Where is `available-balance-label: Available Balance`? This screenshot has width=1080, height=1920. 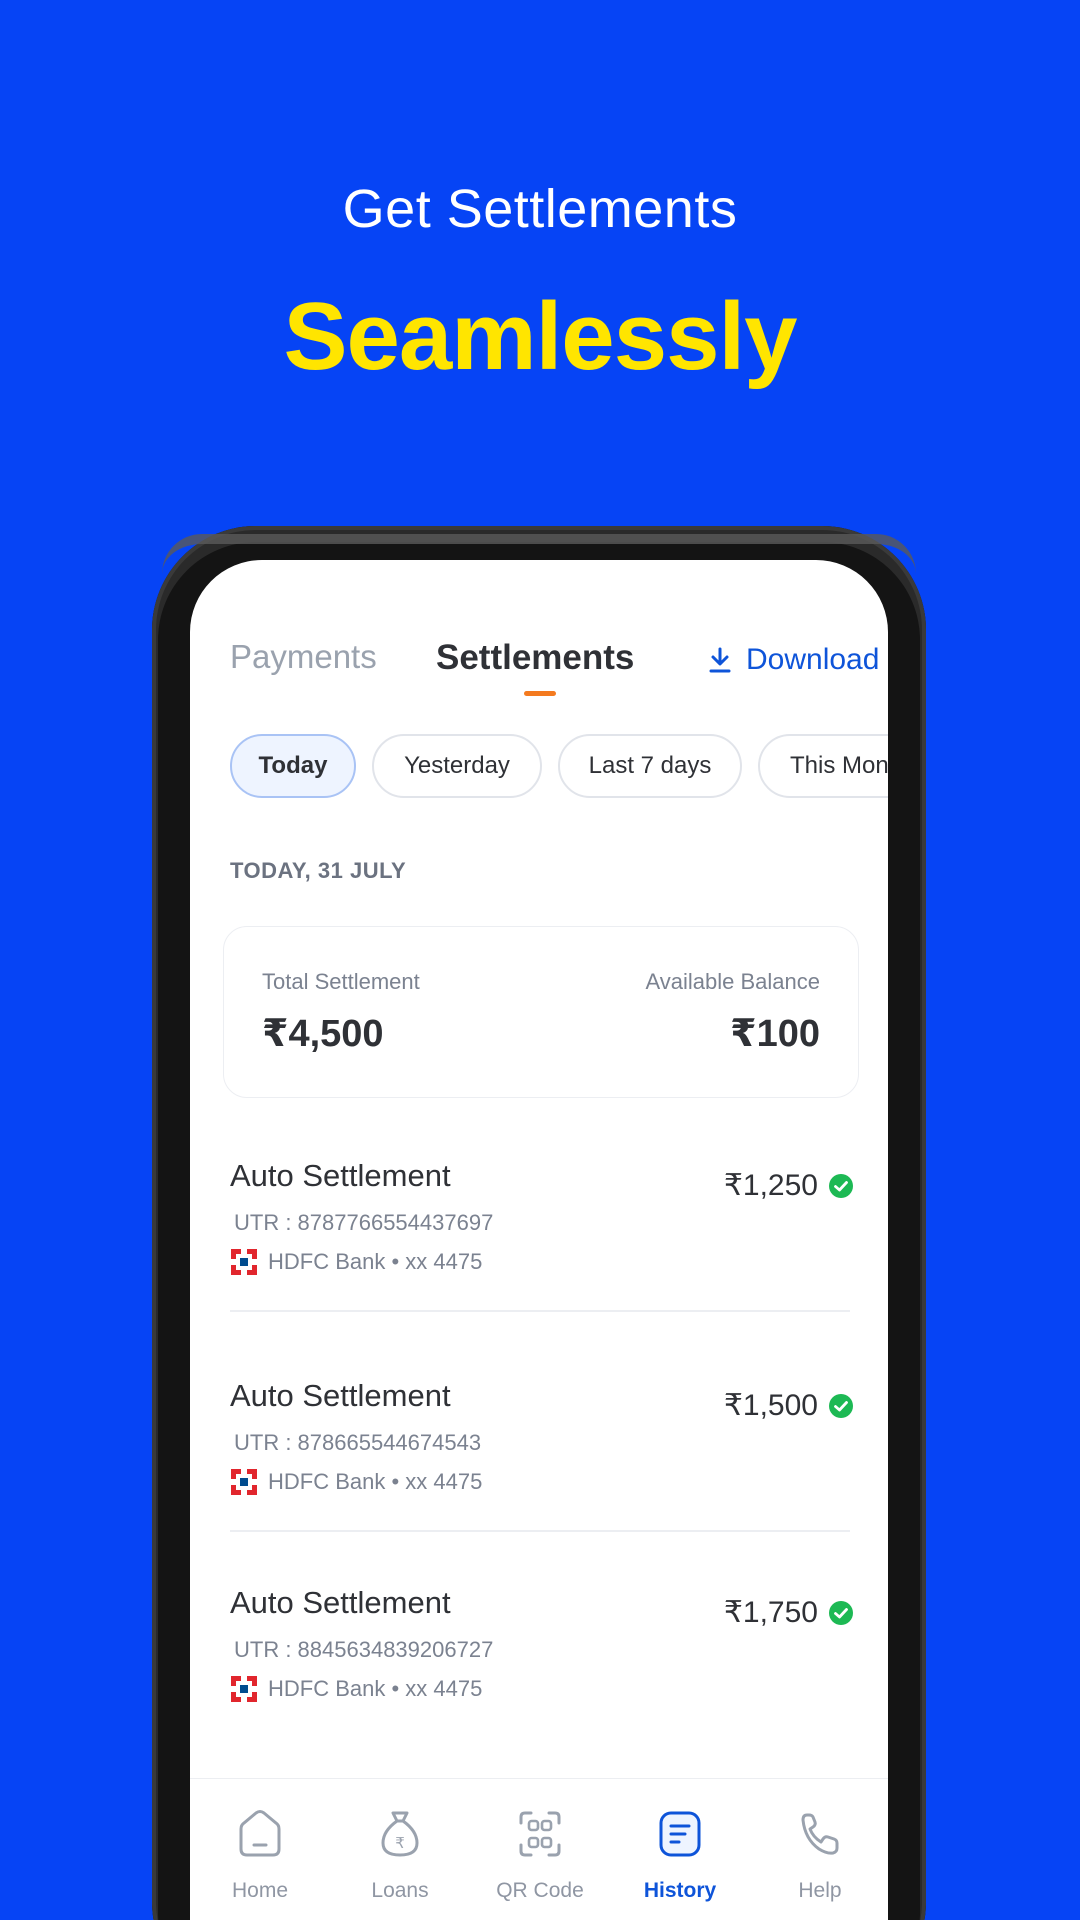 available-balance-label: Available Balance is located at coordinates (733, 981).